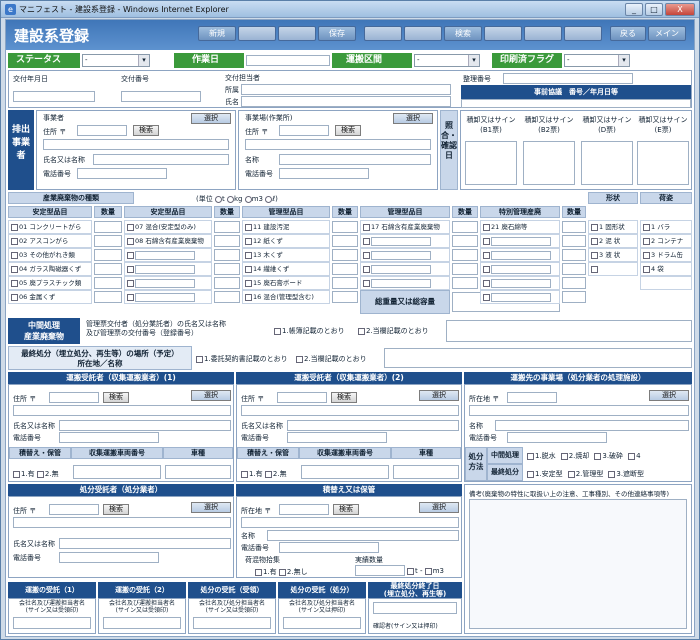  Describe the element at coordinates (361, 331) in the screenshot. I see `intermediate-opt2-checkbox` at that location.